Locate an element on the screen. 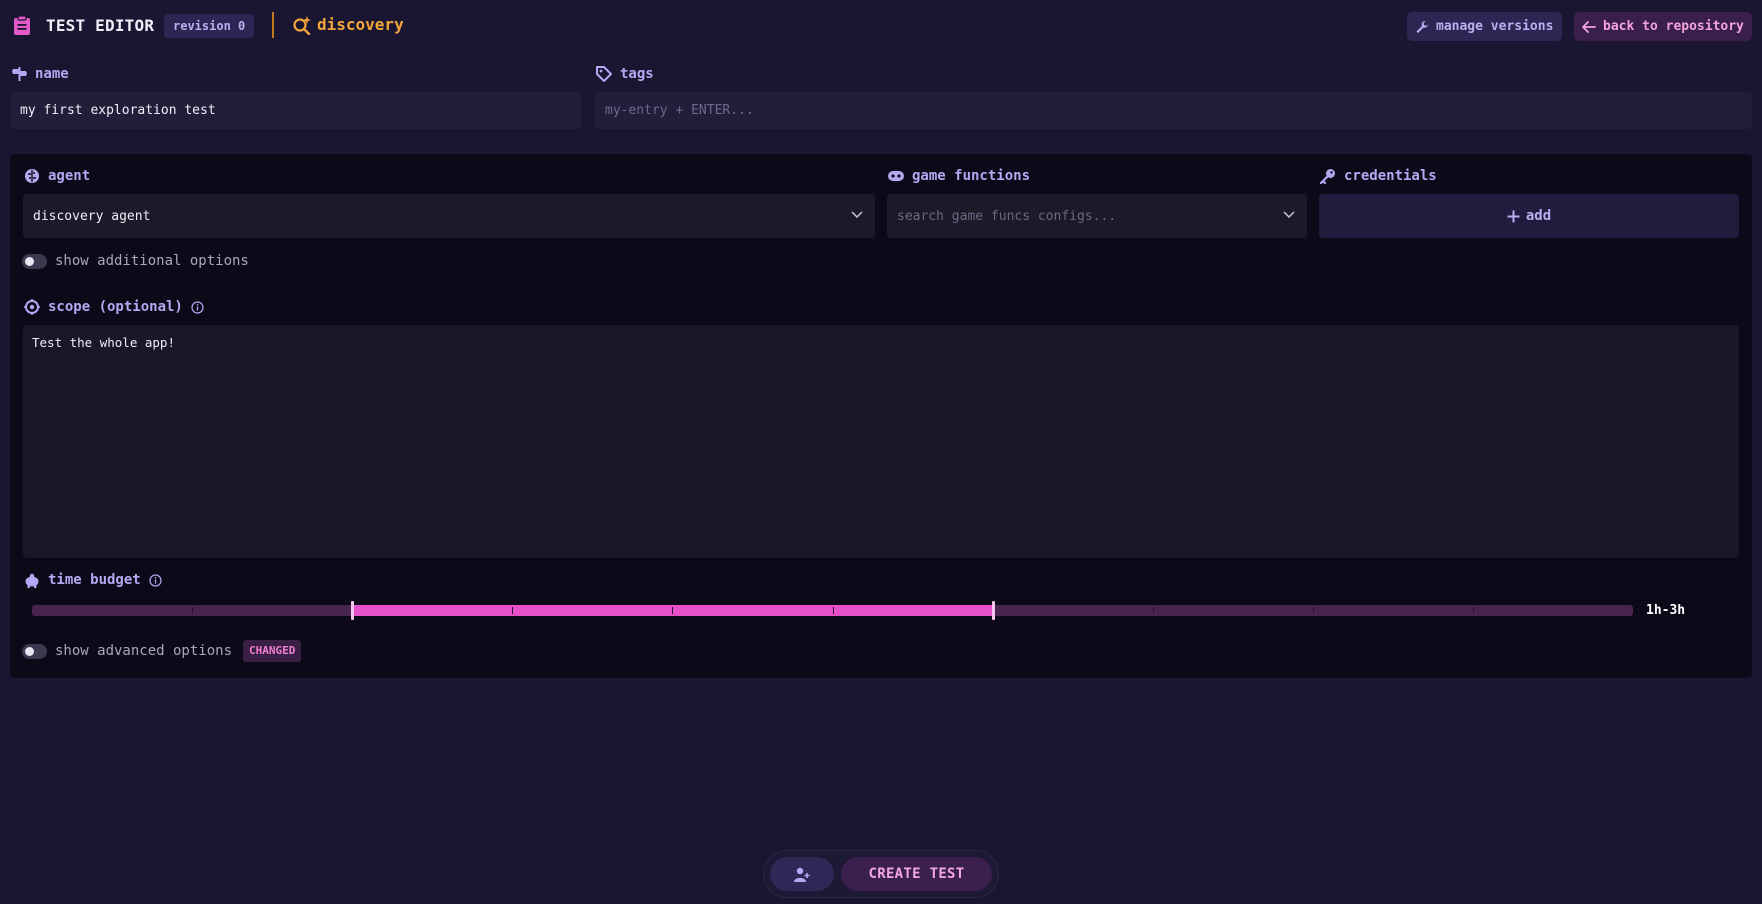  signpost-icon is located at coordinates (19, 74).